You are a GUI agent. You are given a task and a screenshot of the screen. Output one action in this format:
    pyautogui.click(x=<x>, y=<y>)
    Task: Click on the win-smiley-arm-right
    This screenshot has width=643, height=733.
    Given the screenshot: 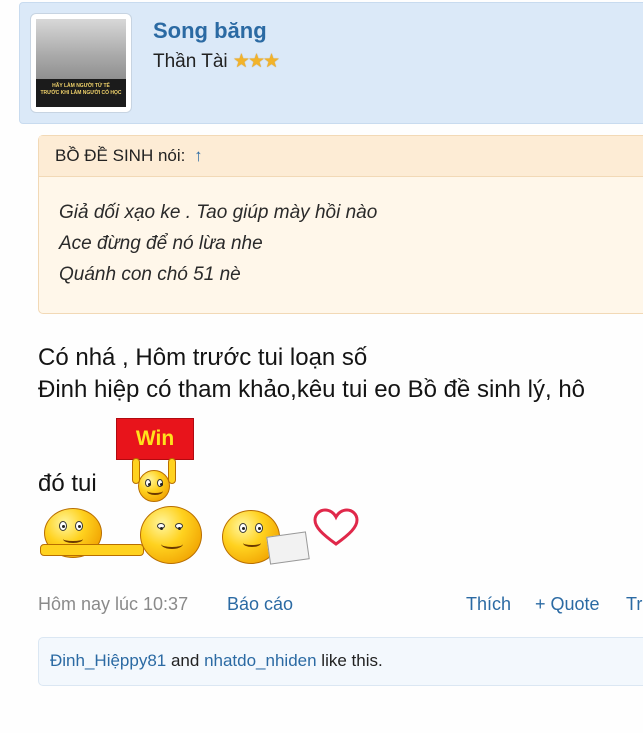 What is the action you would take?
    pyautogui.click(x=172, y=471)
    